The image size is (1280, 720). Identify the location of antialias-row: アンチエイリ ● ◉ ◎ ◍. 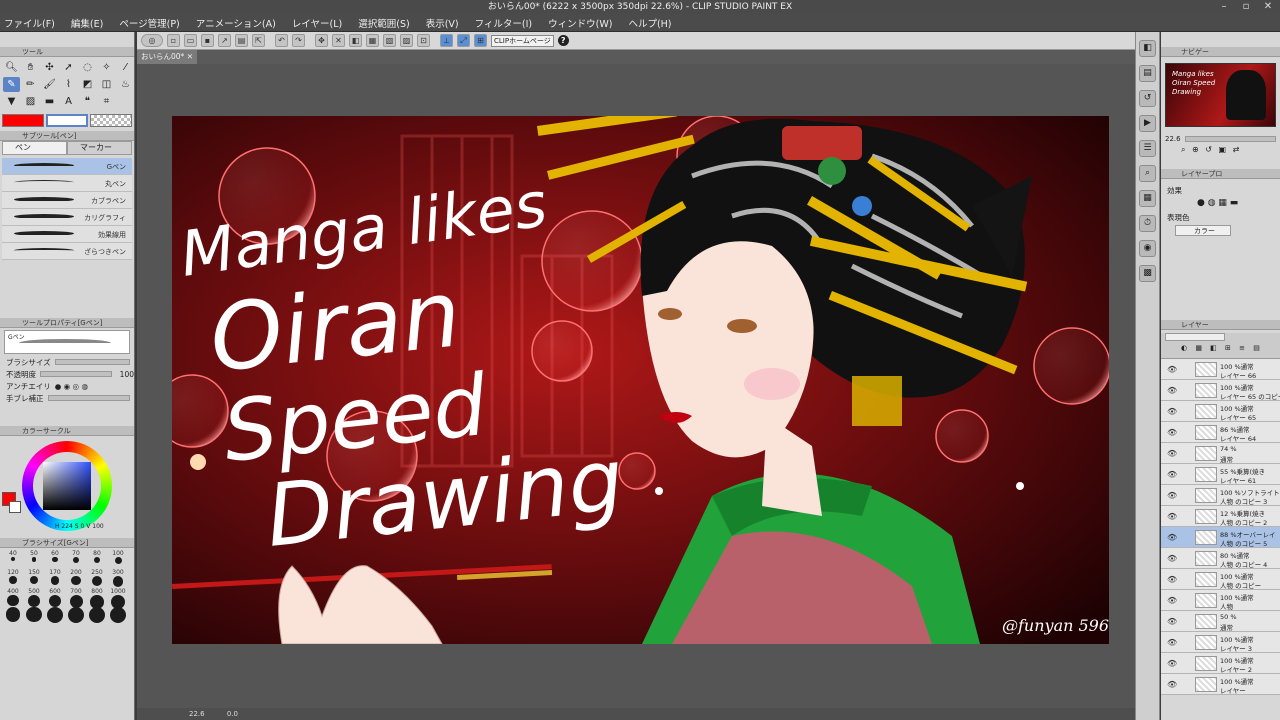
(67, 386).